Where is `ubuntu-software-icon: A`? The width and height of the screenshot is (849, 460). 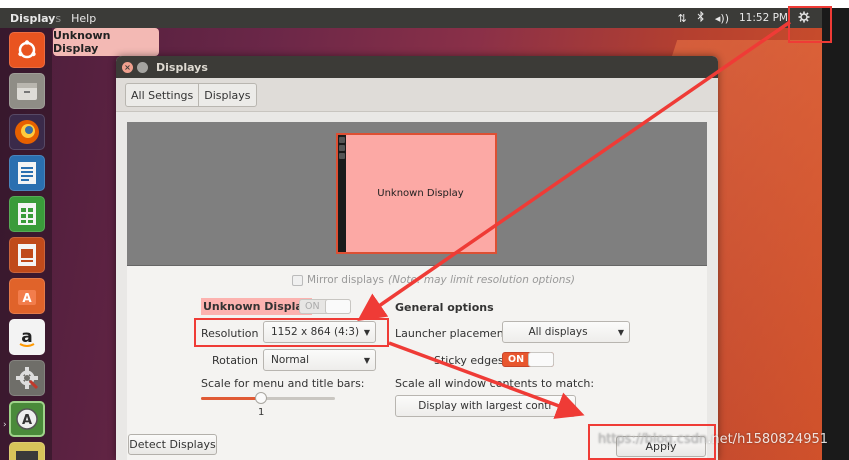 ubuntu-software-icon: A is located at coordinates (27, 296).